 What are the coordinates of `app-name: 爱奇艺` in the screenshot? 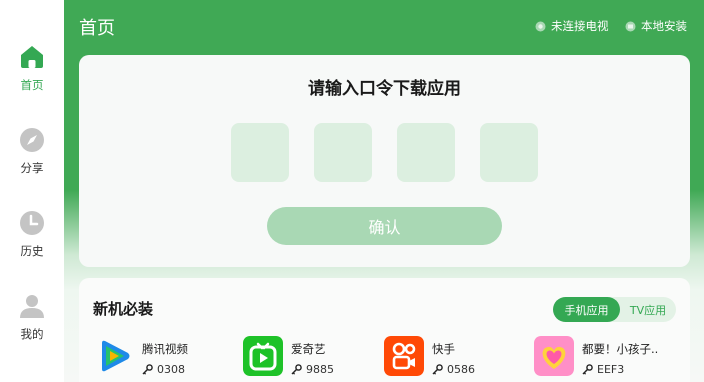 It's located at (308, 349).